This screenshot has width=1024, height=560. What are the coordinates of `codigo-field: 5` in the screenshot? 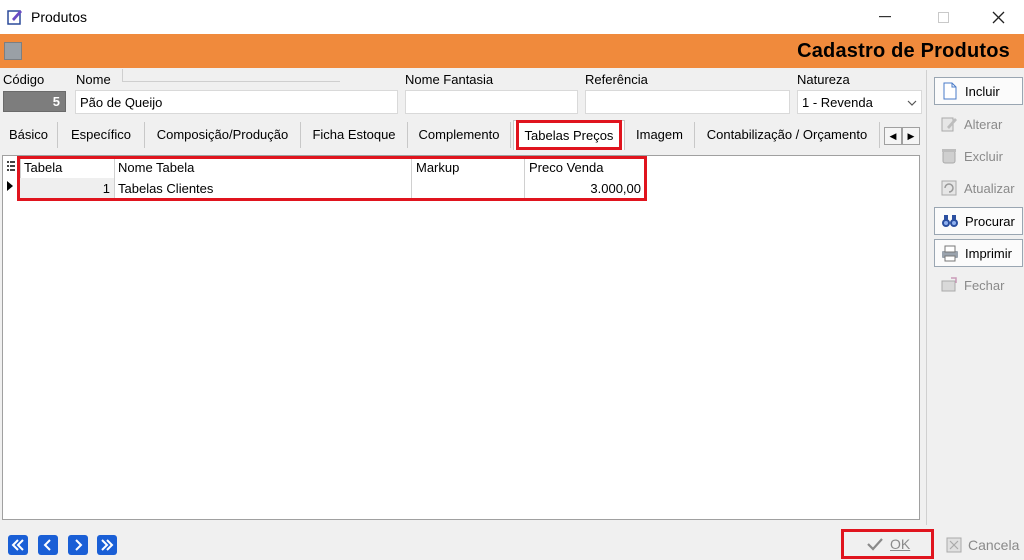 It's located at (34, 101).